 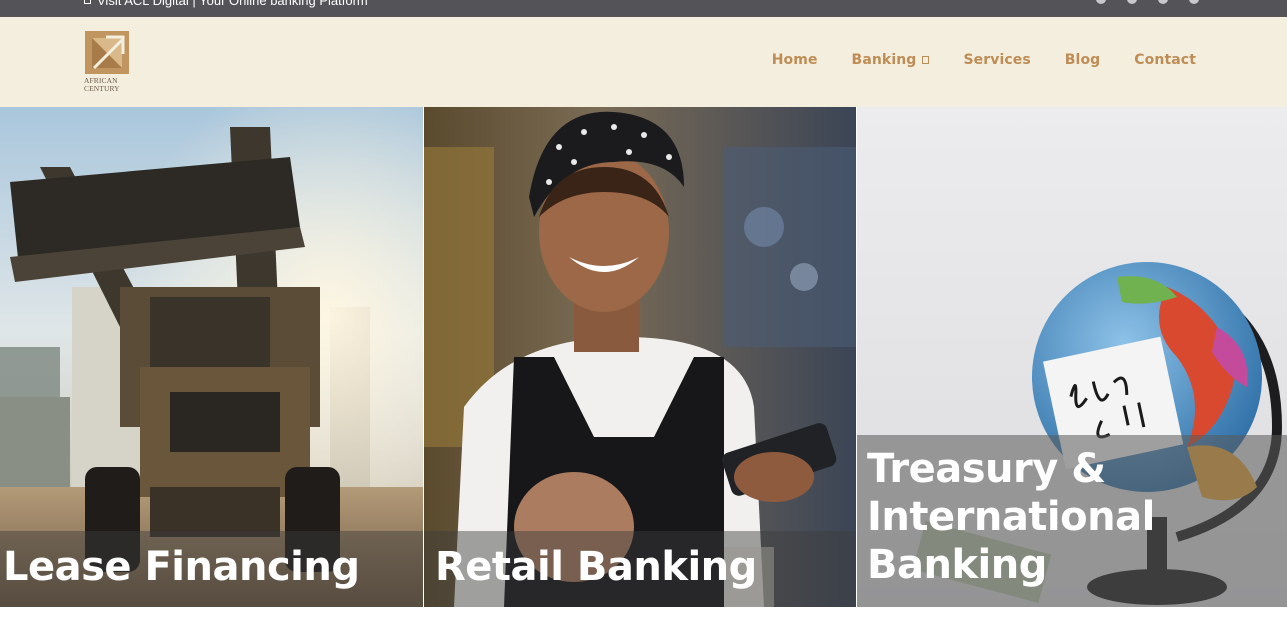 I want to click on main-nav: Home Banking Services Blog Contact, so click(x=984, y=60).